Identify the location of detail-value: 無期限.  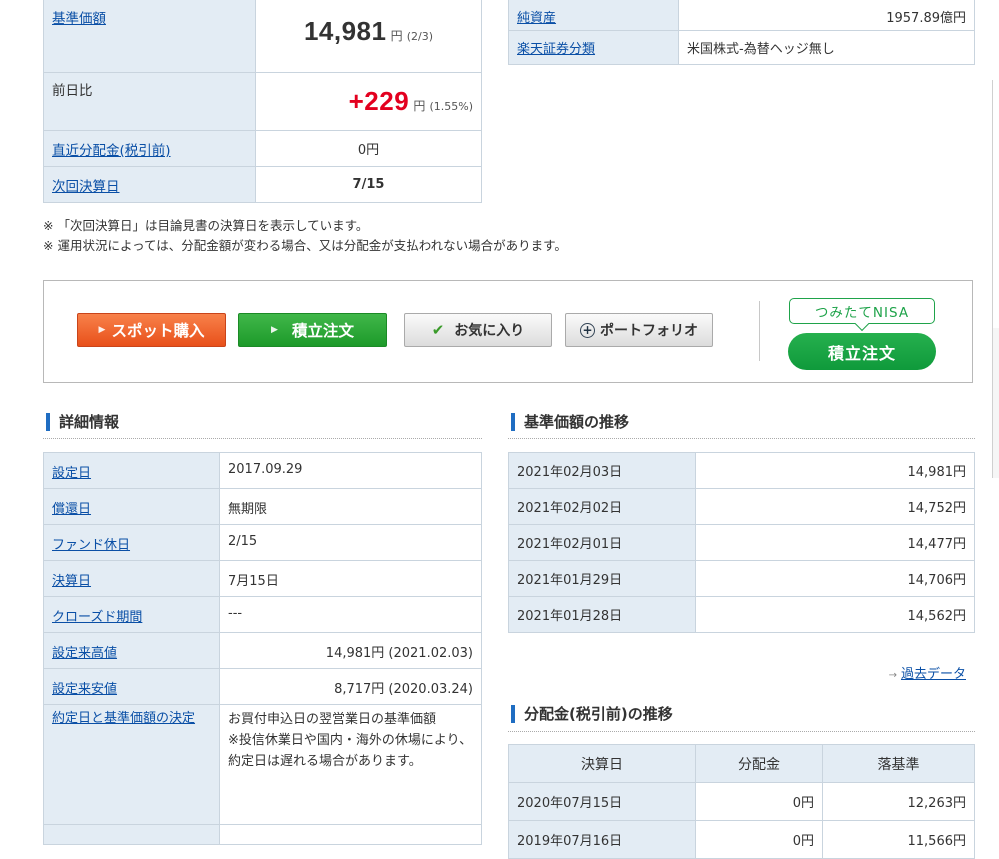
(350, 506).